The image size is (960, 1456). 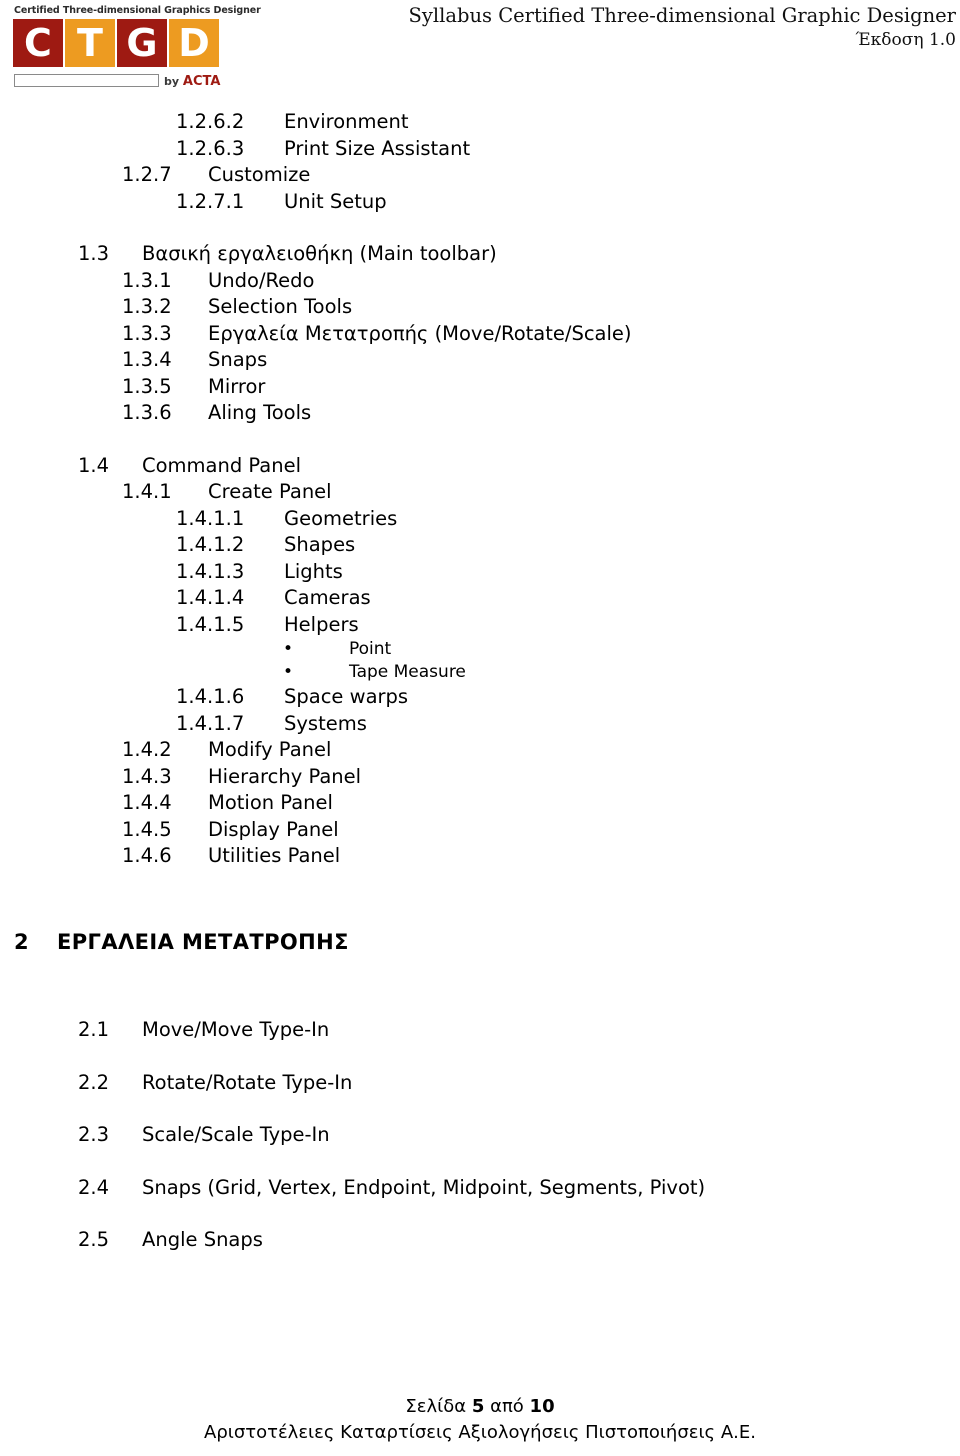 What do you see at coordinates (341, 518) in the screenshot?
I see `toc-entry-label: Geometries` at bounding box center [341, 518].